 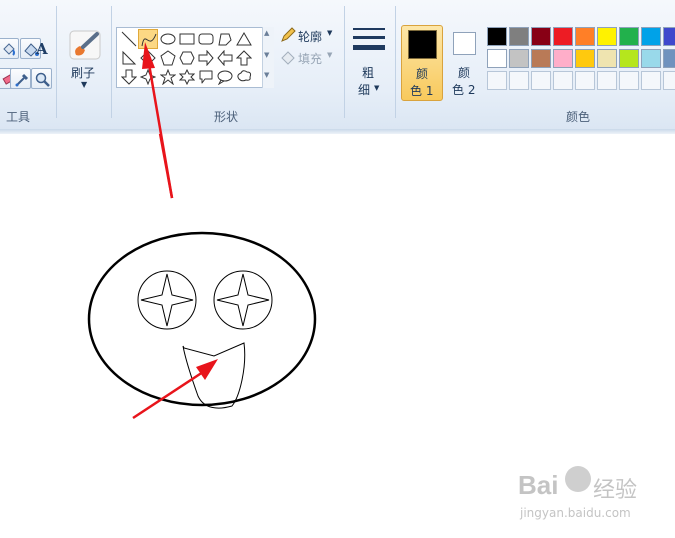 I want to click on watermark-brand: Bai, so click(x=538, y=485).